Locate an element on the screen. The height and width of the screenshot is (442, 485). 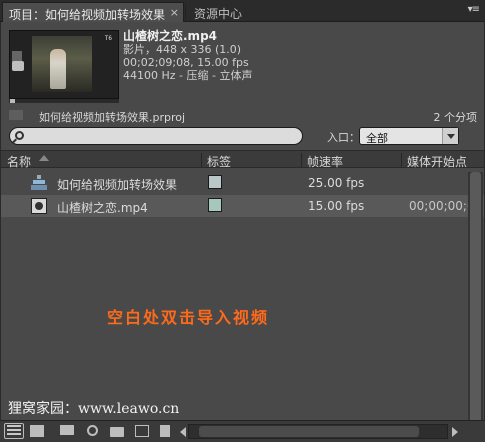
sequence-icon is located at coordinates (39, 182).